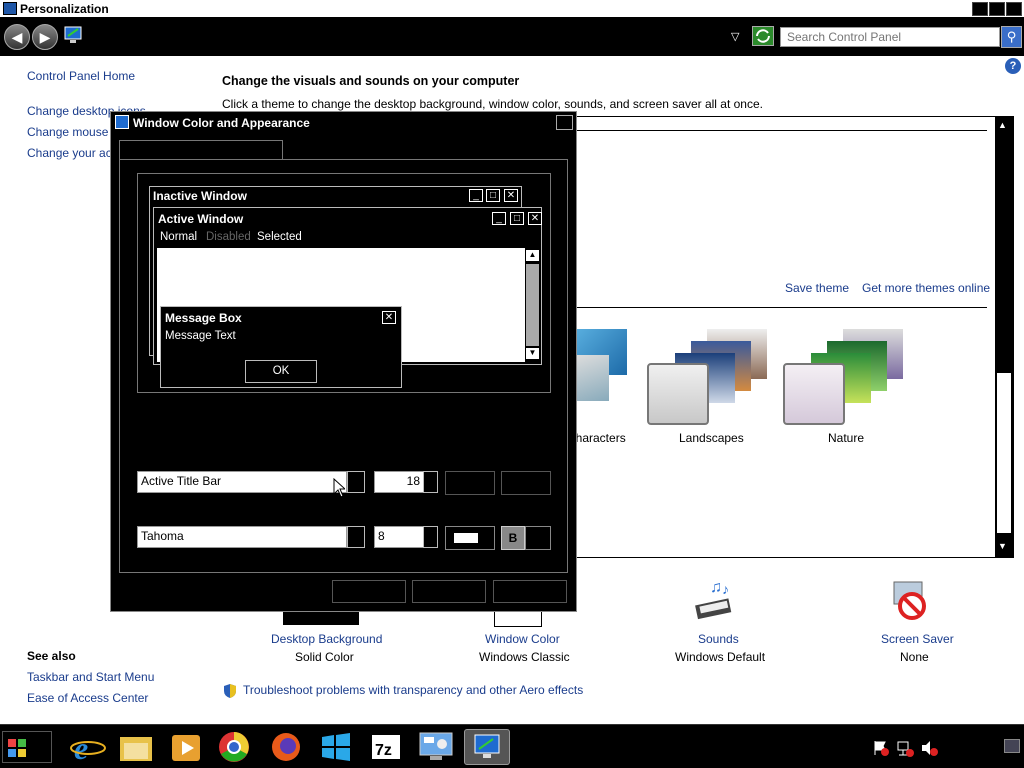  I want to click on font-select: Tahoma, so click(242, 537).